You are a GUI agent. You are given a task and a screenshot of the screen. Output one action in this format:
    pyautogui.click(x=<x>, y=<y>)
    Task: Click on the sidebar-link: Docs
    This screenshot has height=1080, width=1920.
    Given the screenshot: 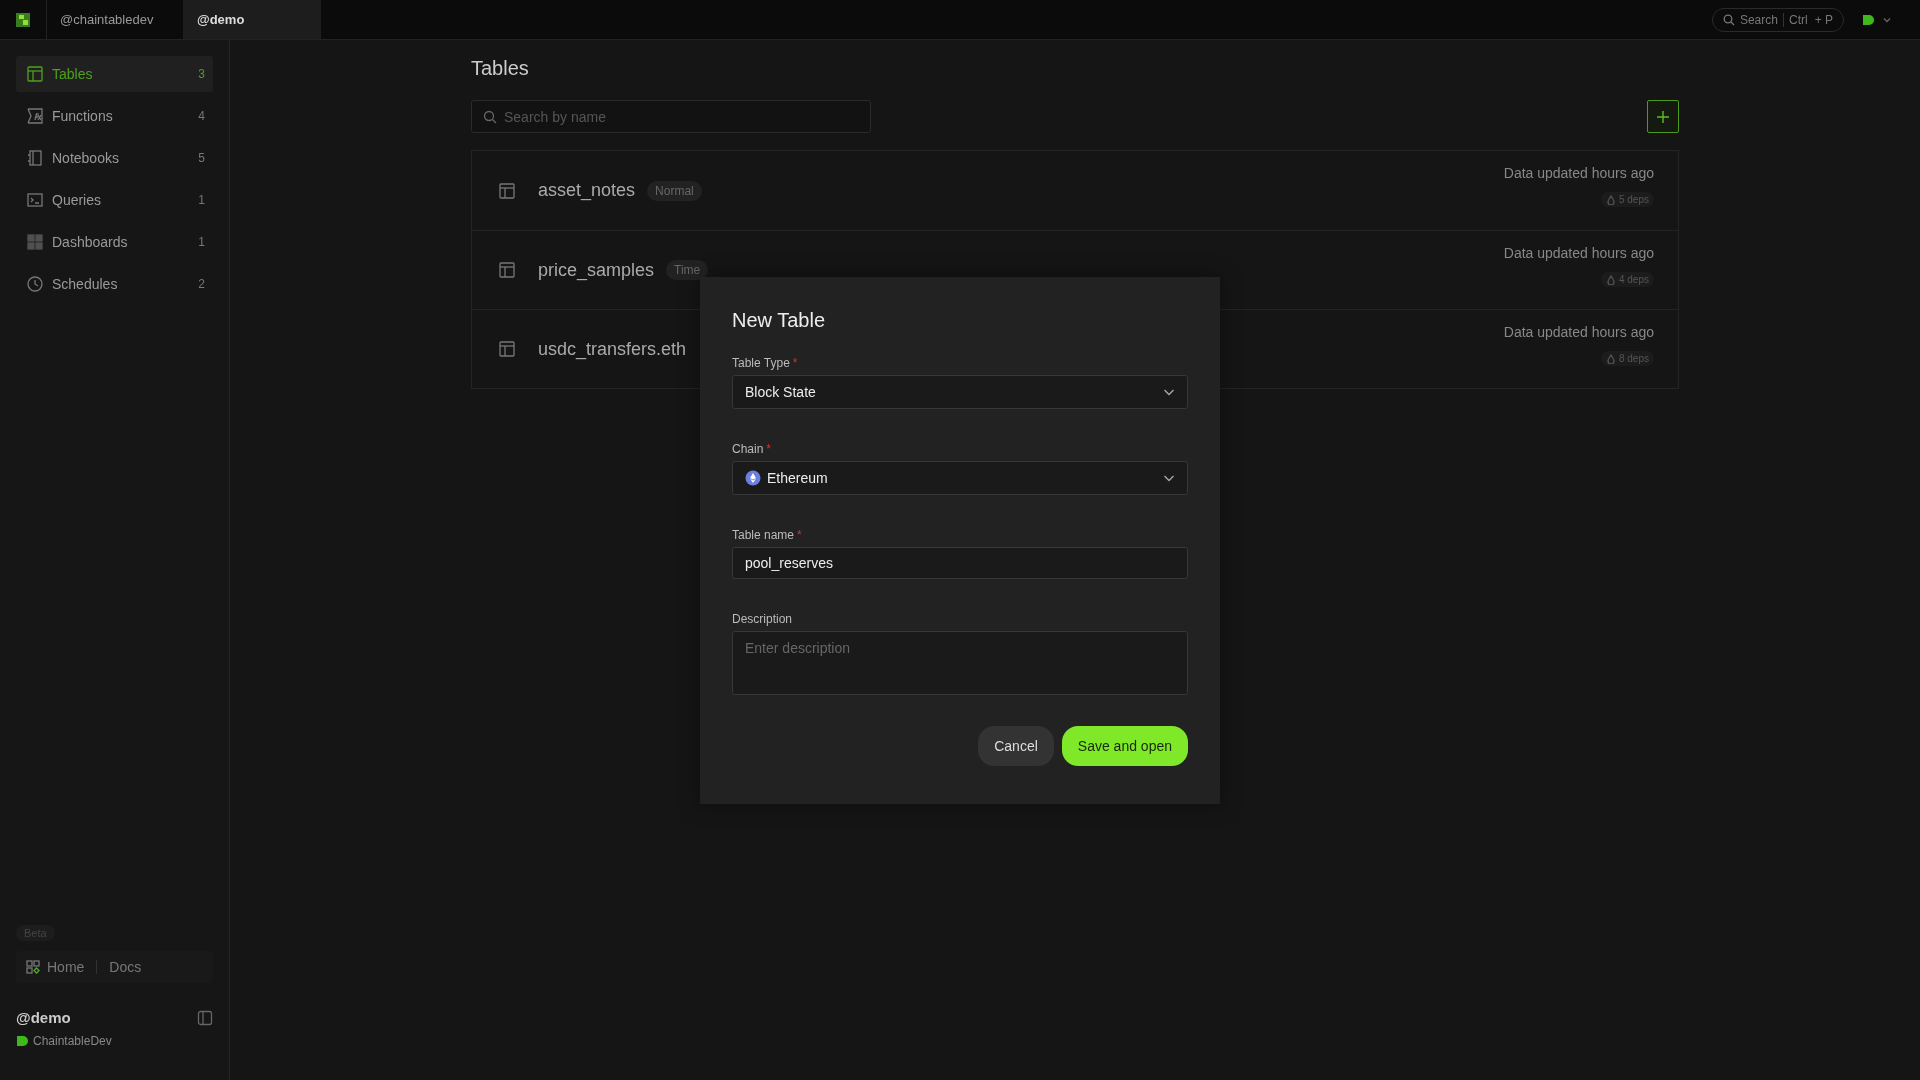 What is the action you would take?
    pyautogui.click(x=125, y=967)
    